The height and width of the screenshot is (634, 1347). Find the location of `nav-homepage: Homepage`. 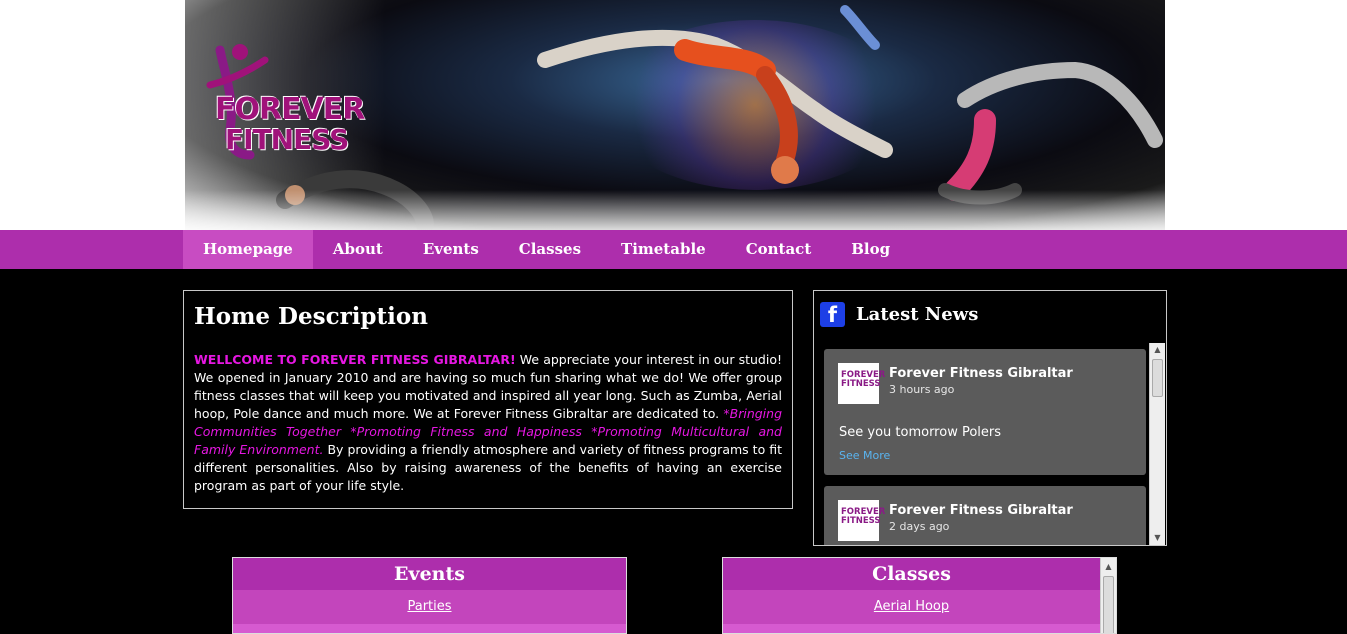

nav-homepage: Homepage is located at coordinates (248, 249).